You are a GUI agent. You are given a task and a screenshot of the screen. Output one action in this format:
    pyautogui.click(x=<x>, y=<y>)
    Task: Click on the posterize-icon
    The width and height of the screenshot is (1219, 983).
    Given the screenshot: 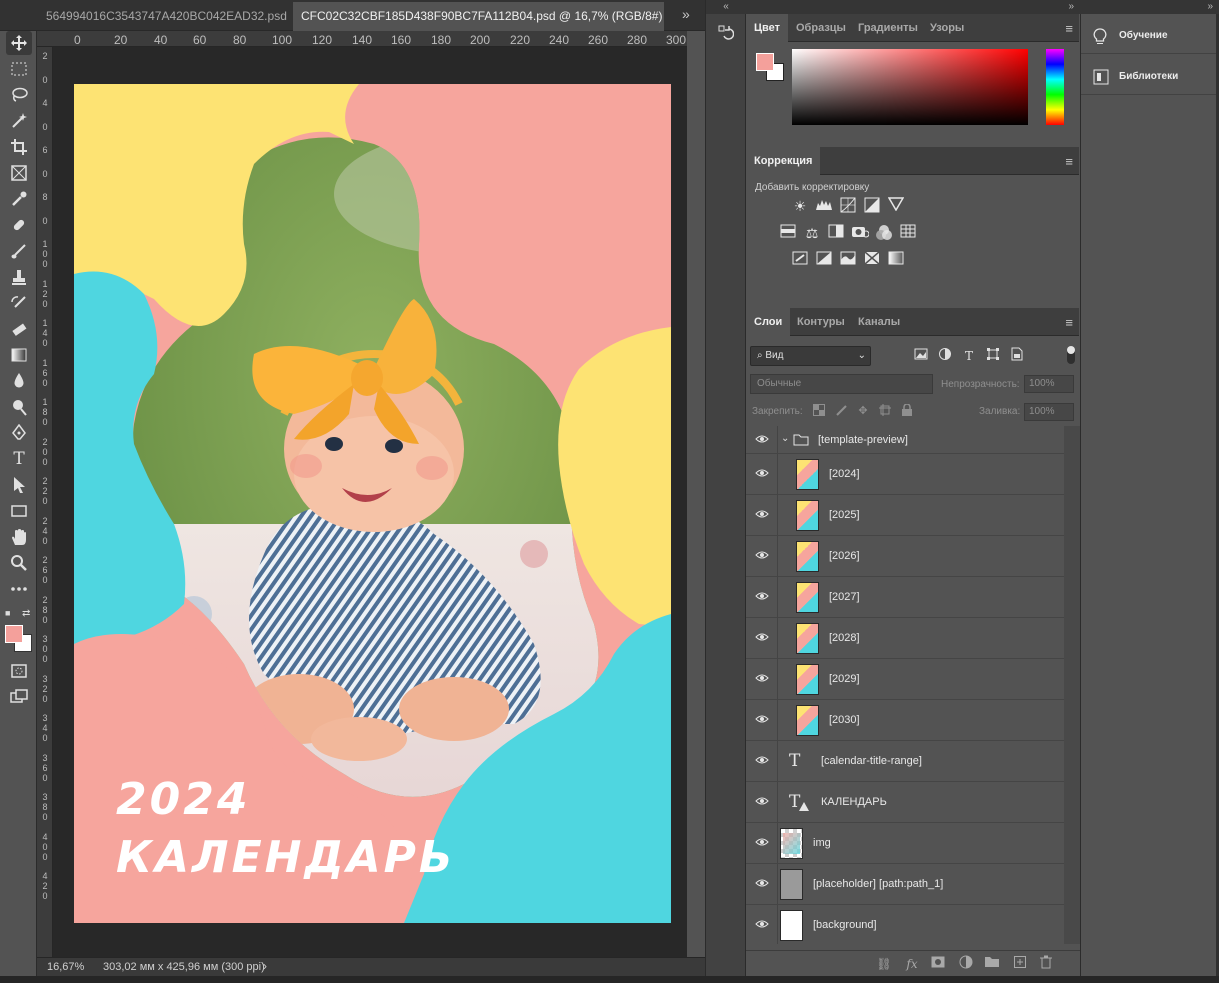 What is the action you would take?
    pyautogui.click(x=824, y=260)
    